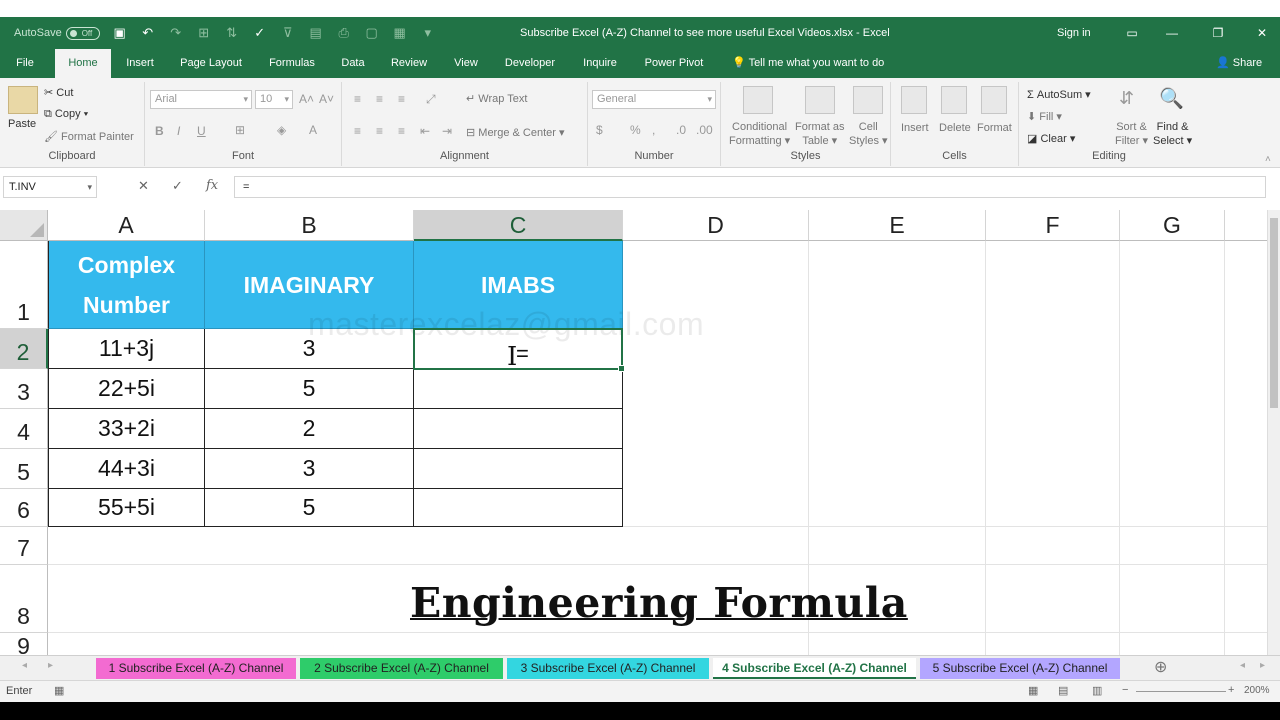  Describe the element at coordinates (1261, 33) in the screenshot. I see `close-icon: ✕` at that location.